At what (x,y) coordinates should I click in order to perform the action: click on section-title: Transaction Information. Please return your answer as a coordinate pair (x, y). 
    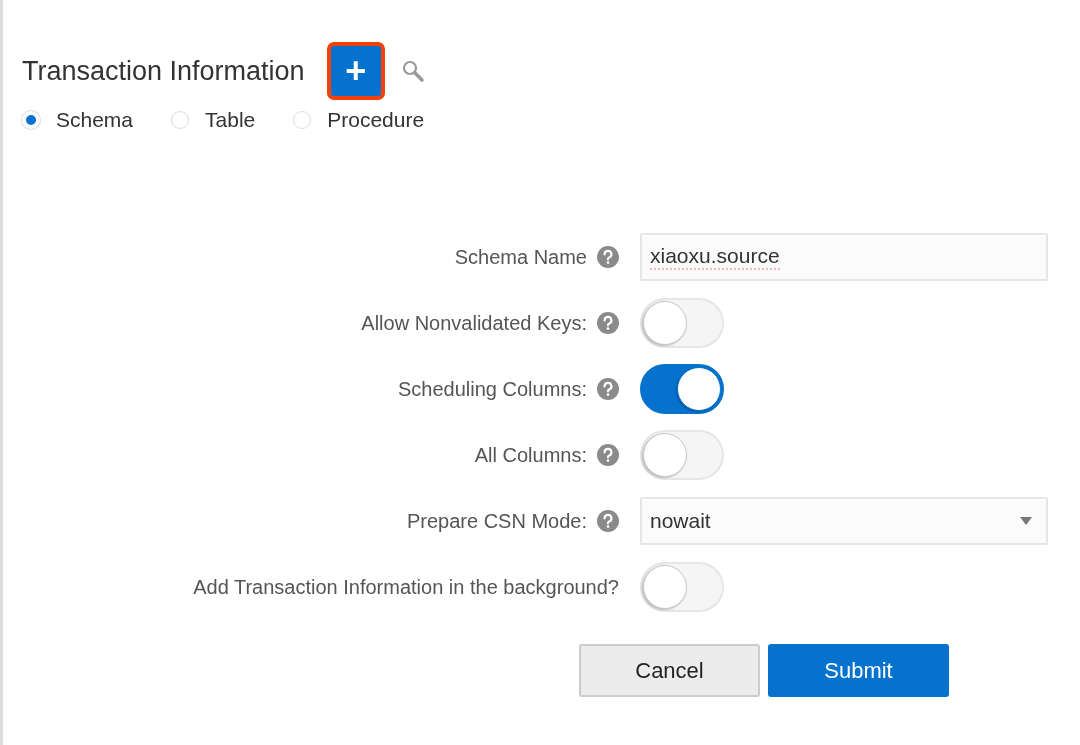
    Looking at the image, I should click on (163, 71).